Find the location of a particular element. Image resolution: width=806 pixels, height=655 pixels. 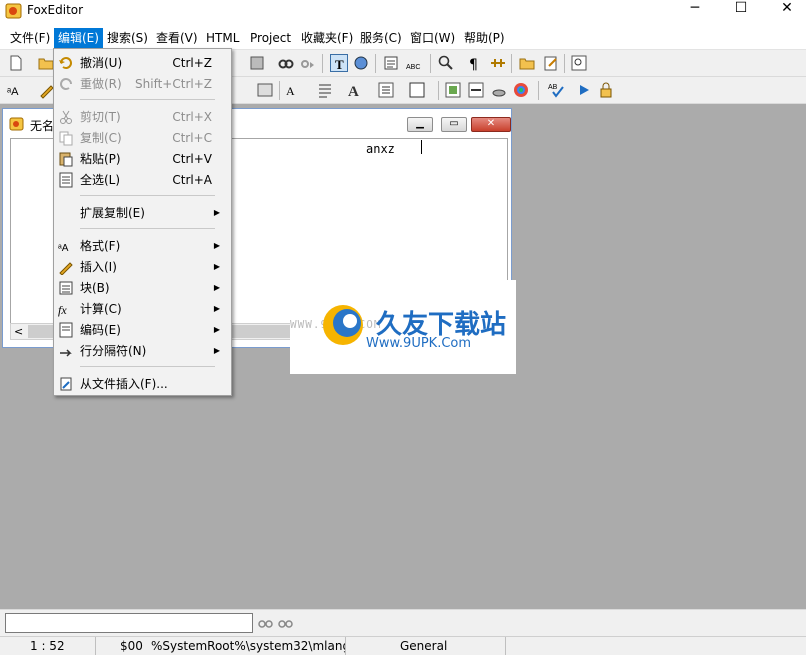

app-logo-icon is located at coordinates (13, 11).